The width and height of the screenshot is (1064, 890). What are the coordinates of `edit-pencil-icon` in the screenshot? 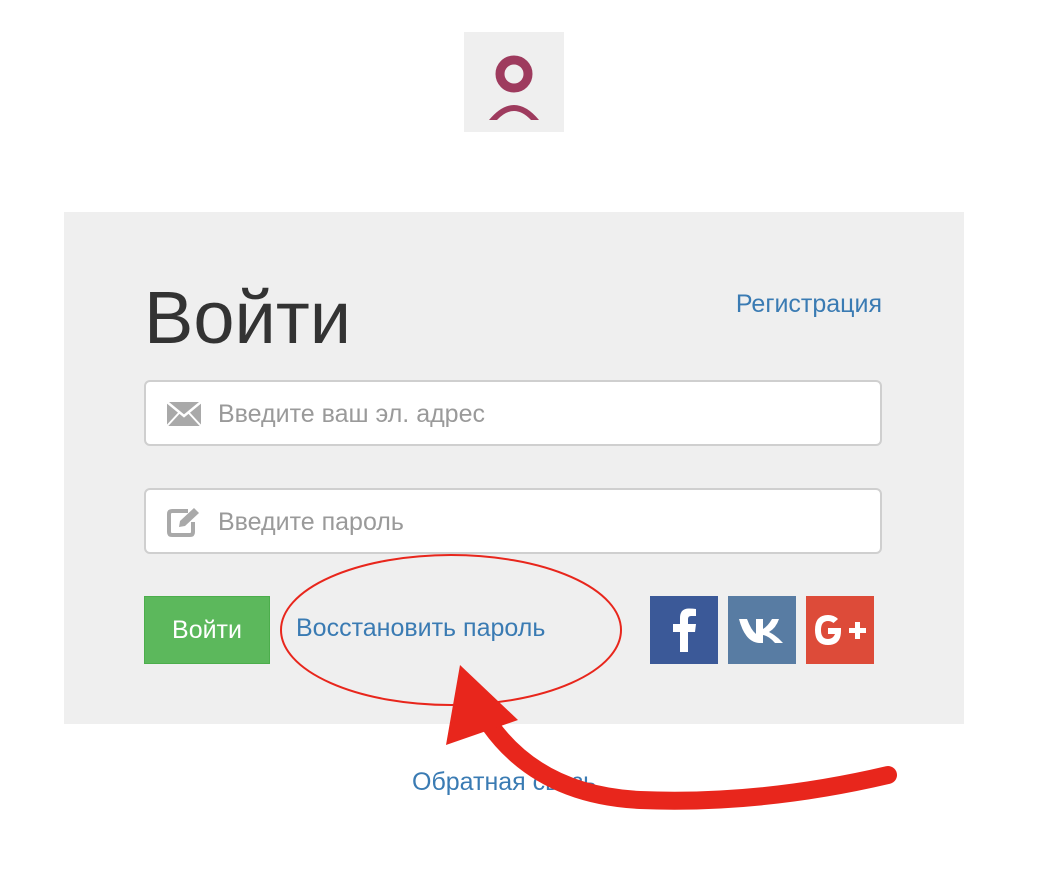 It's located at (184, 522).